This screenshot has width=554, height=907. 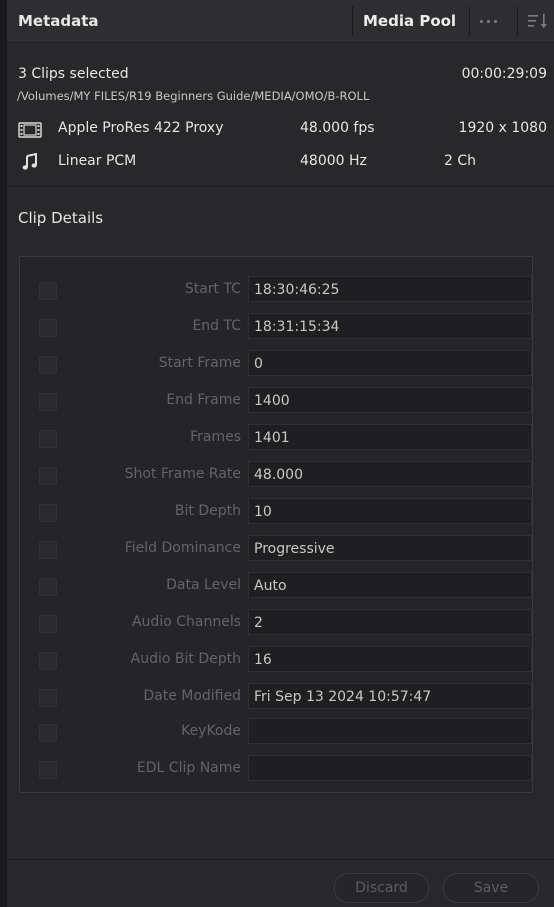 I want to click on field-label: Date Modified, so click(x=192, y=696).